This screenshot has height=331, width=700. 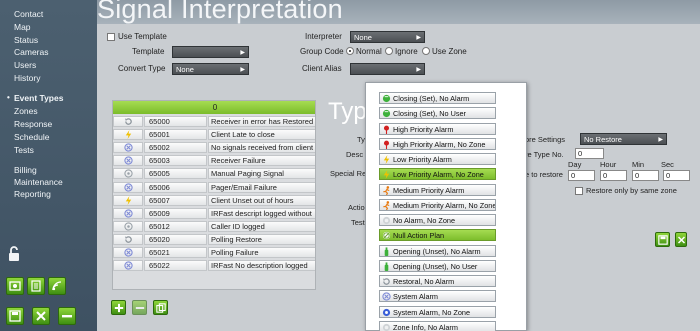 I want to click on popup-item: Medium Priority Alarm, so click(x=437, y=189).